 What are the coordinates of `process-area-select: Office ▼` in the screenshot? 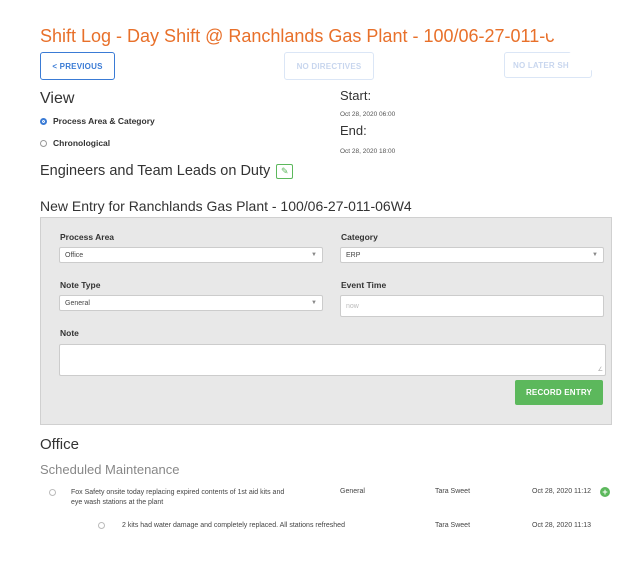 It's located at (191, 255).